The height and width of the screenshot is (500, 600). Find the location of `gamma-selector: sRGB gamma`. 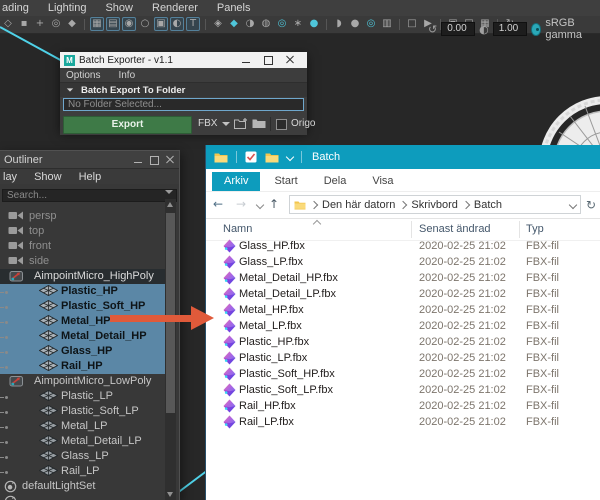

gamma-selector: sRGB gamma is located at coordinates (572, 29).